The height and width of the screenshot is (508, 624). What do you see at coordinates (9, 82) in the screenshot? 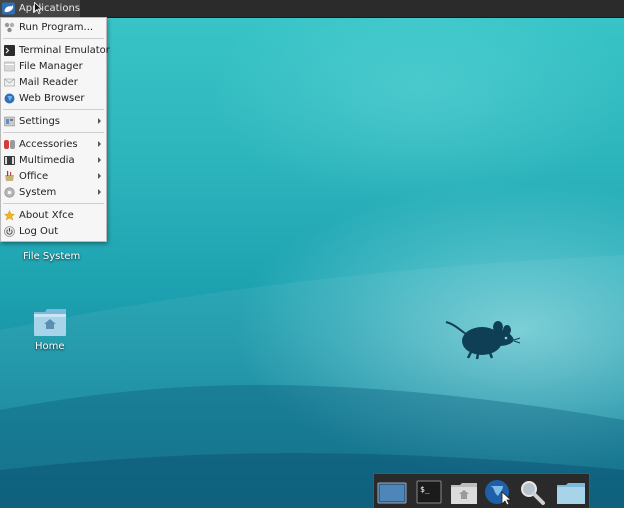
I see `mail-icon` at bounding box center [9, 82].